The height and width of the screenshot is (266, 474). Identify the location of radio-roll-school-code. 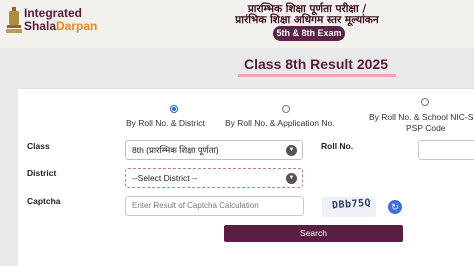
(425, 102).